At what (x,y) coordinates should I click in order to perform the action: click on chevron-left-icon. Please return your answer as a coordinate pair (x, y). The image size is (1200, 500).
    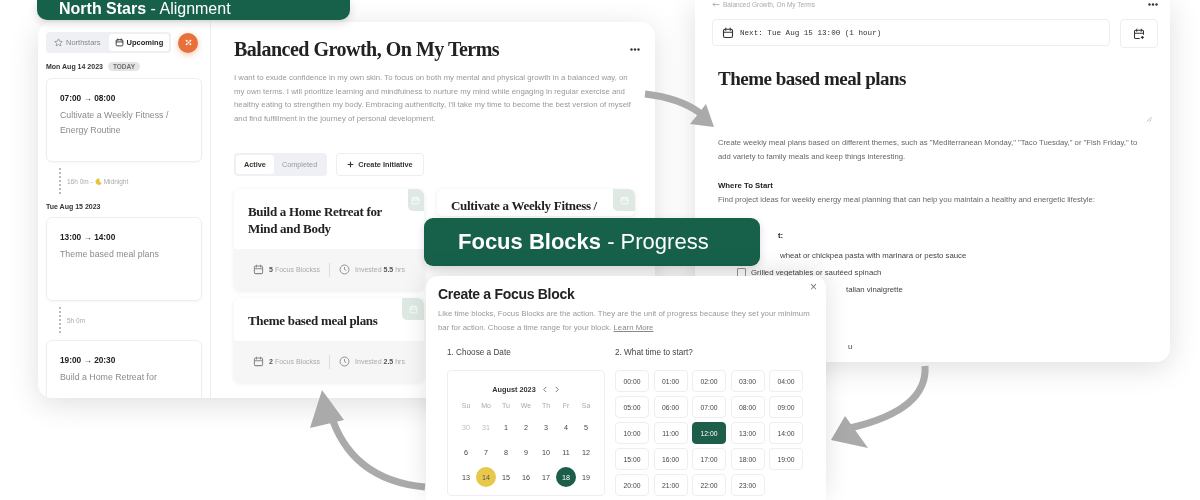
    Looking at the image, I should click on (544, 389).